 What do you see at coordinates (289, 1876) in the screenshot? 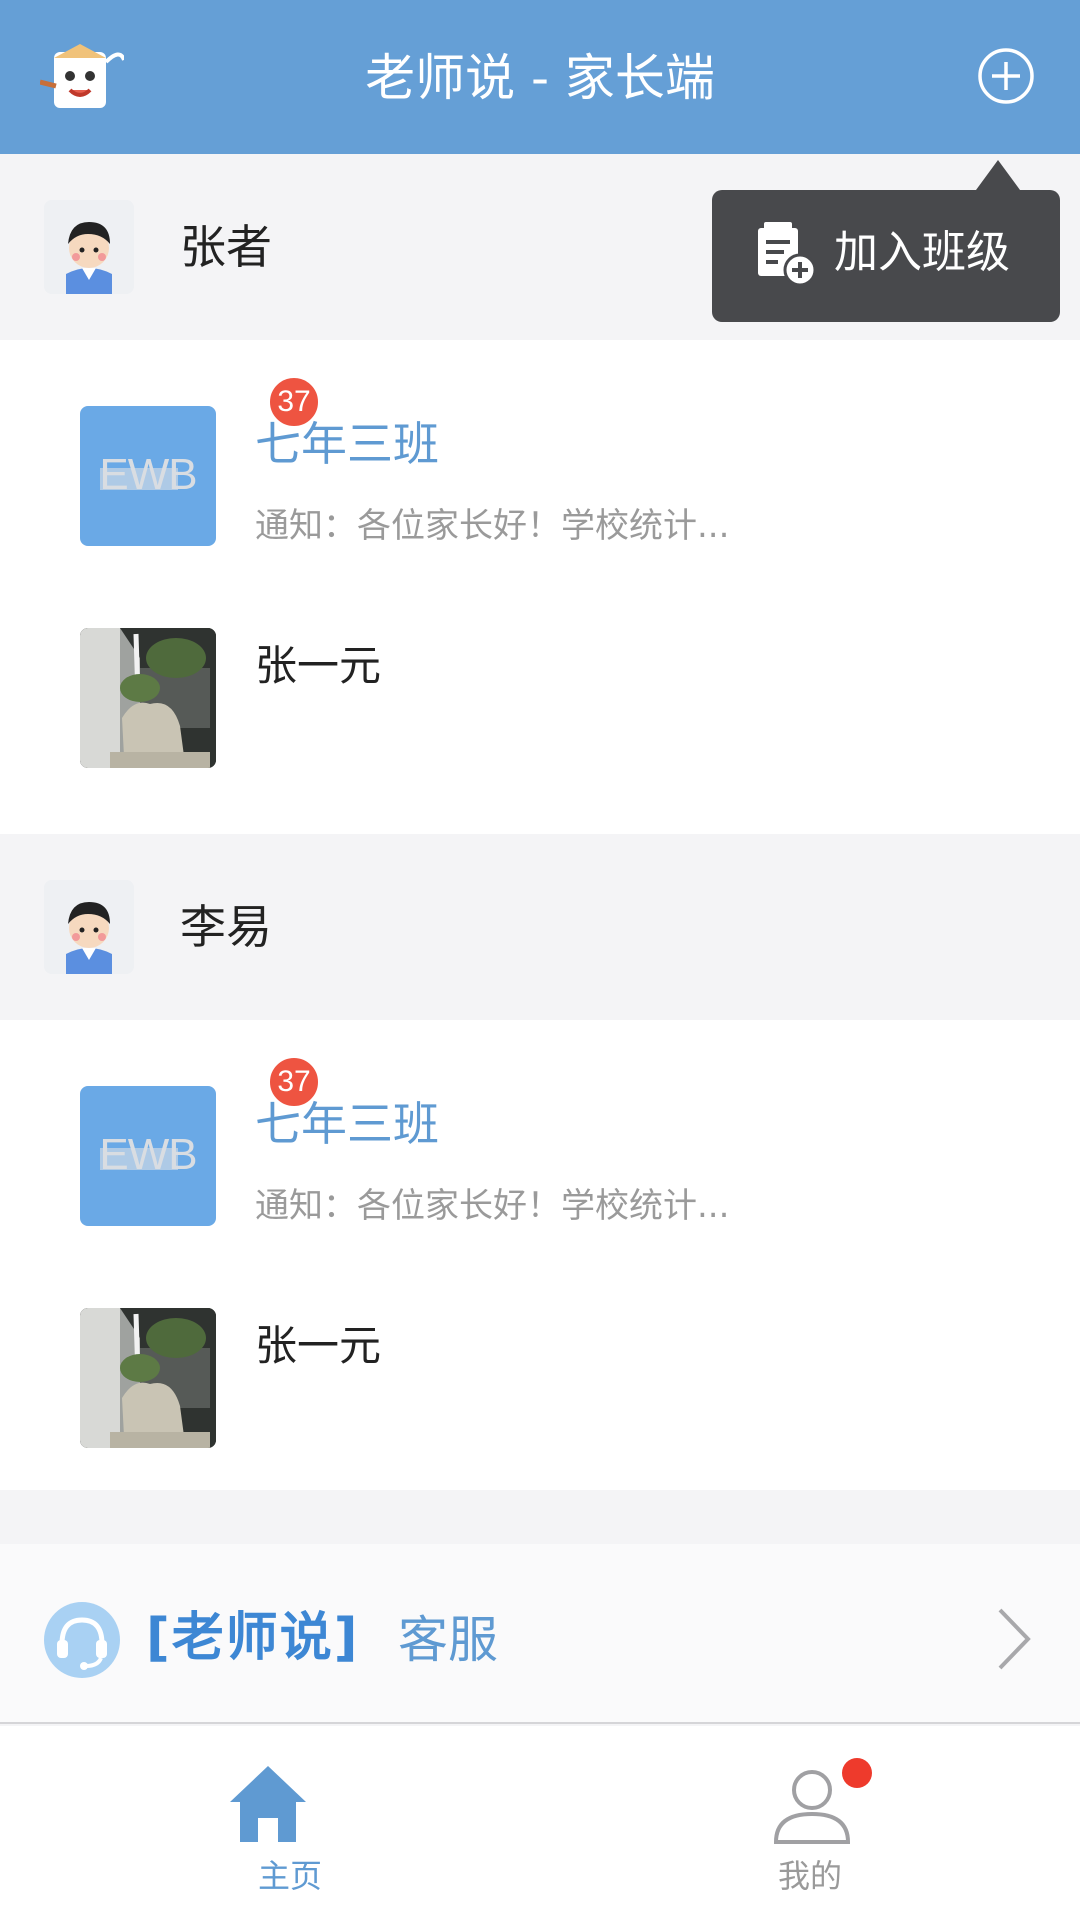
I see `tab-home-label: 主页` at bounding box center [289, 1876].